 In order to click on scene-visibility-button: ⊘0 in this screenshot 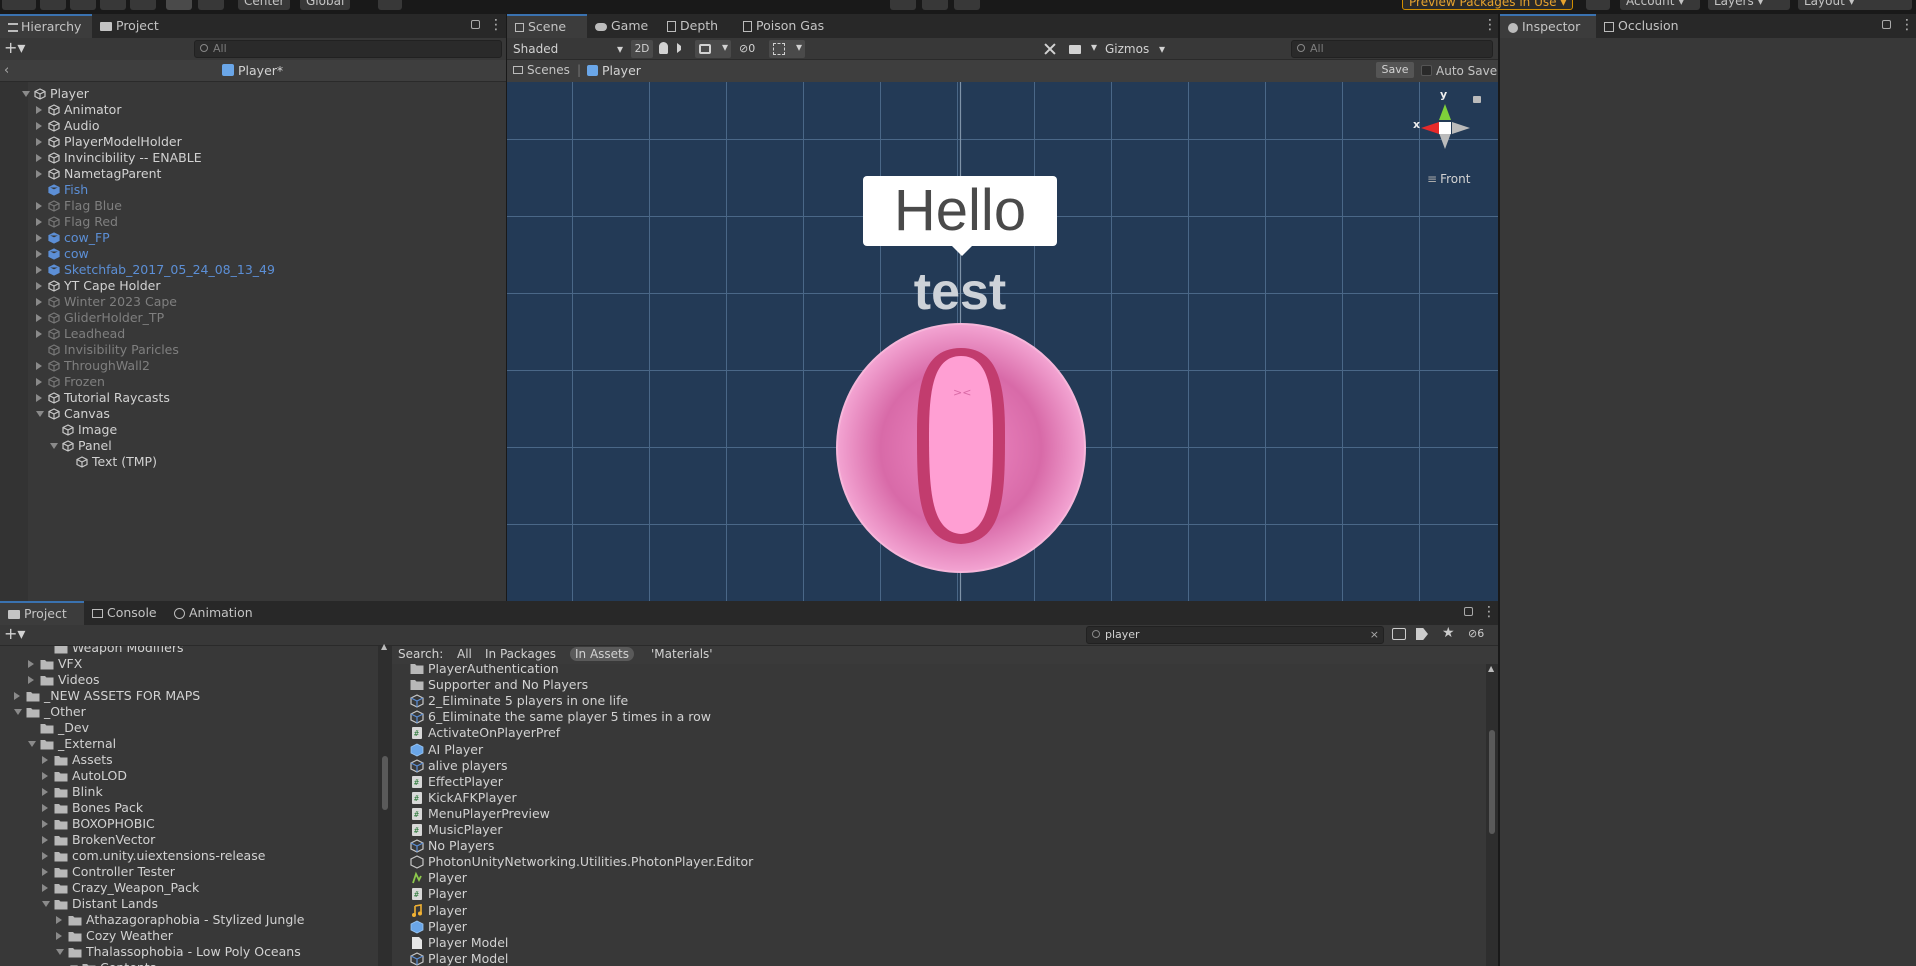, I will do `click(751, 49)`.